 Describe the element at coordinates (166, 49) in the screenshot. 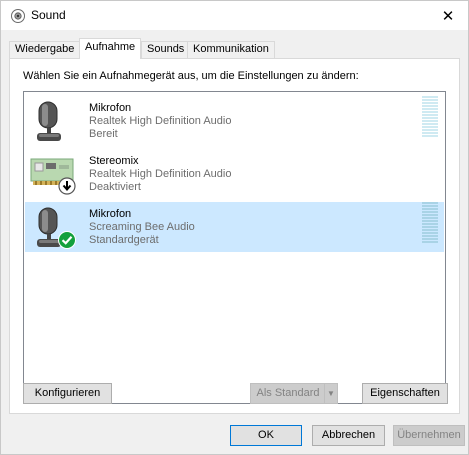

I see `tab-sounds: Sounds` at that location.